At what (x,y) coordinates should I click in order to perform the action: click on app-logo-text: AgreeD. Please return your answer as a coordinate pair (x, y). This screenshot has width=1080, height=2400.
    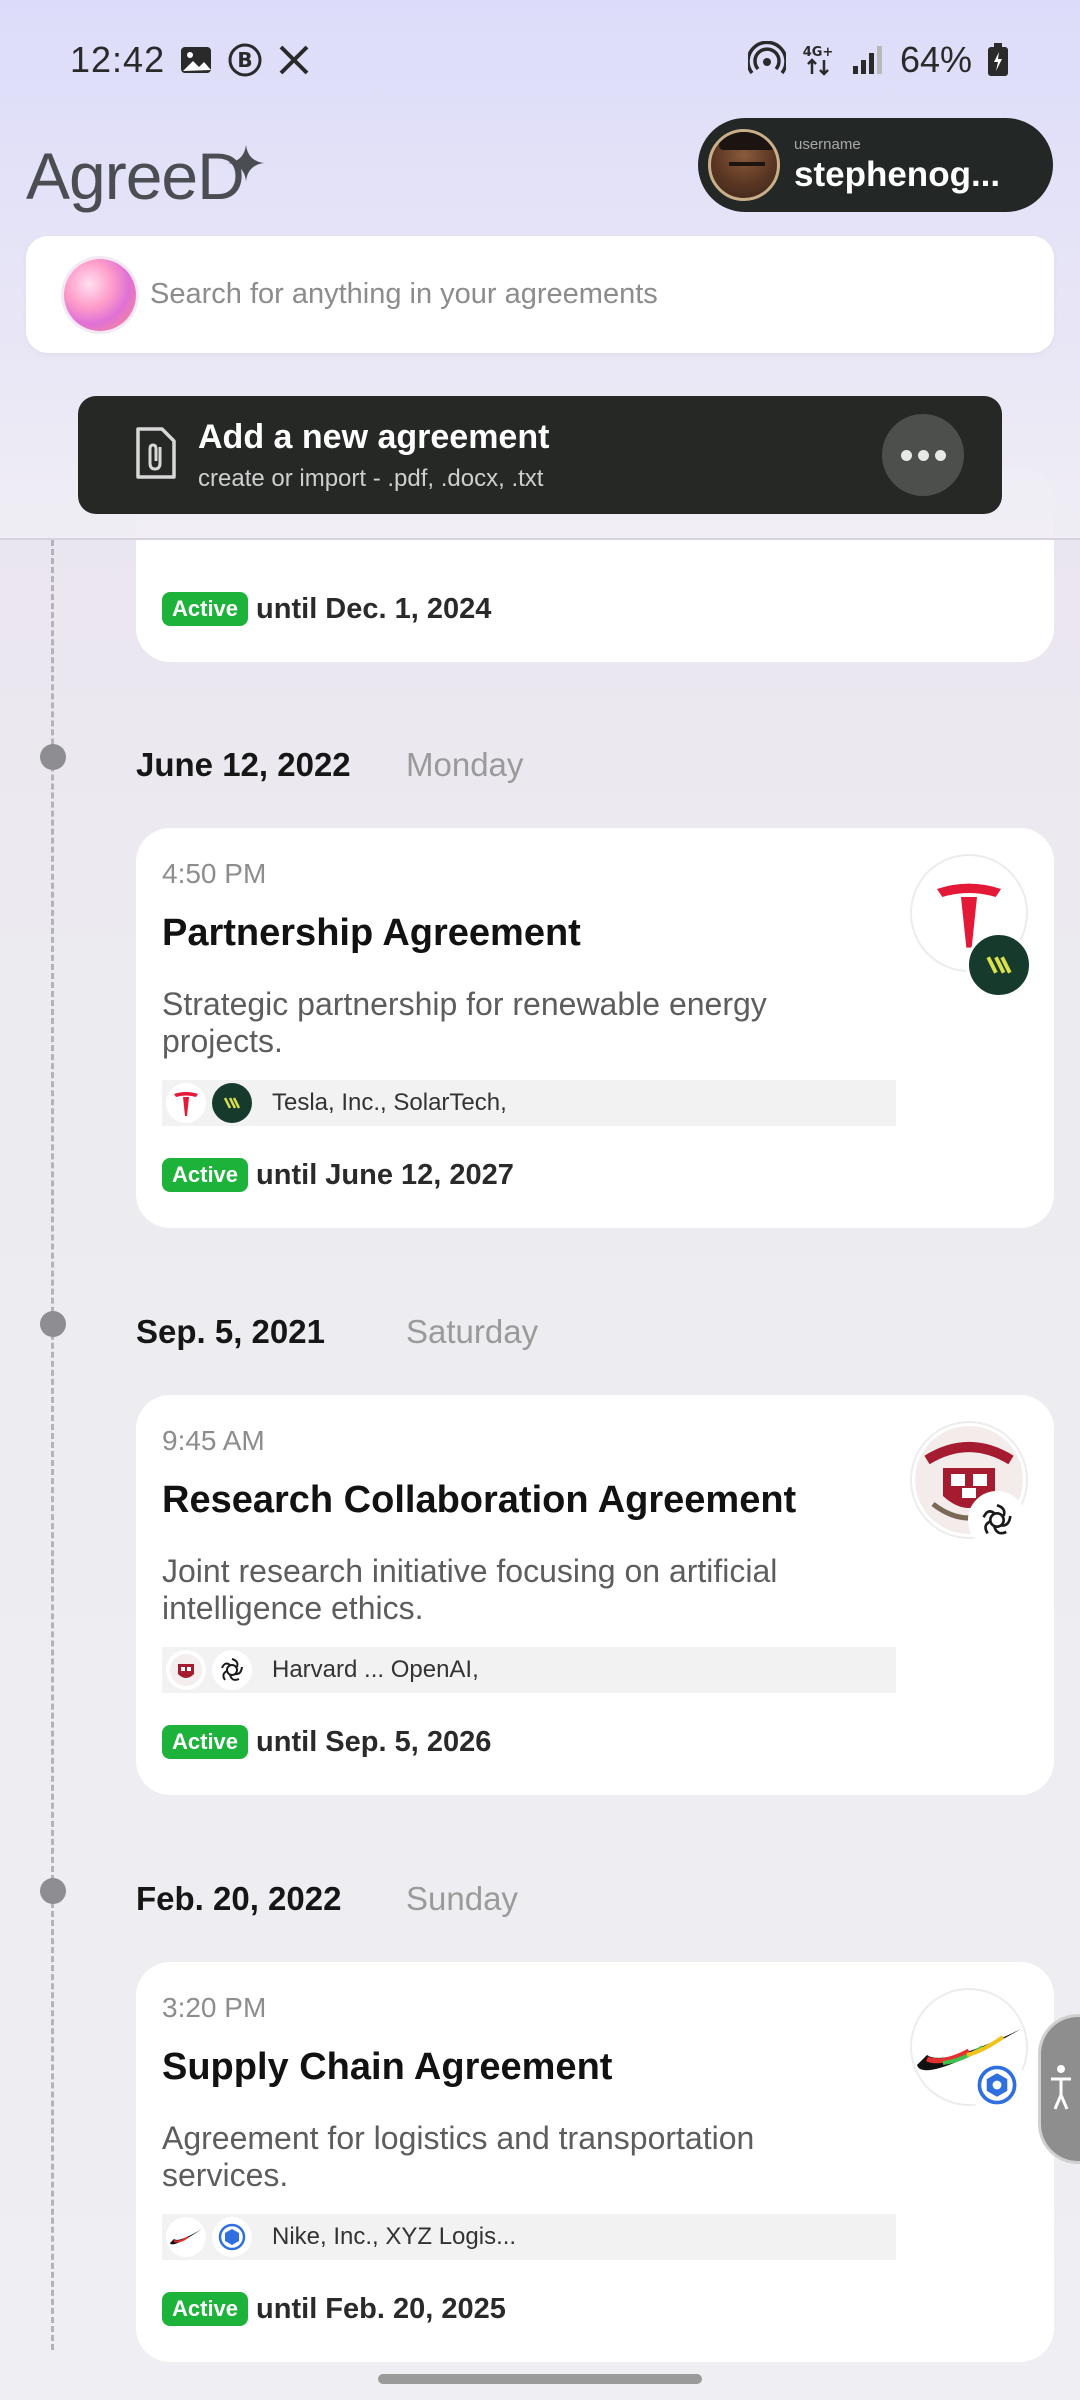
    Looking at the image, I should click on (135, 176).